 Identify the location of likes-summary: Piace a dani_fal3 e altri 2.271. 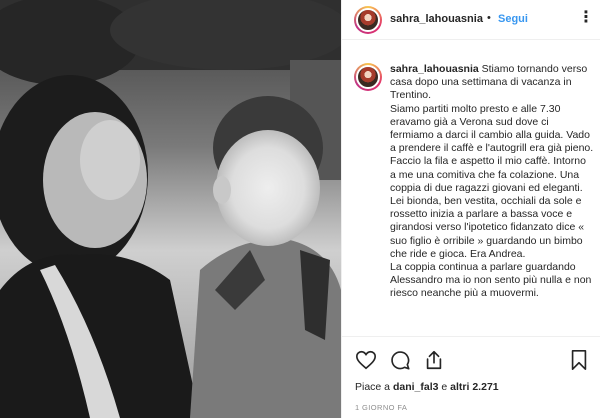
(427, 387).